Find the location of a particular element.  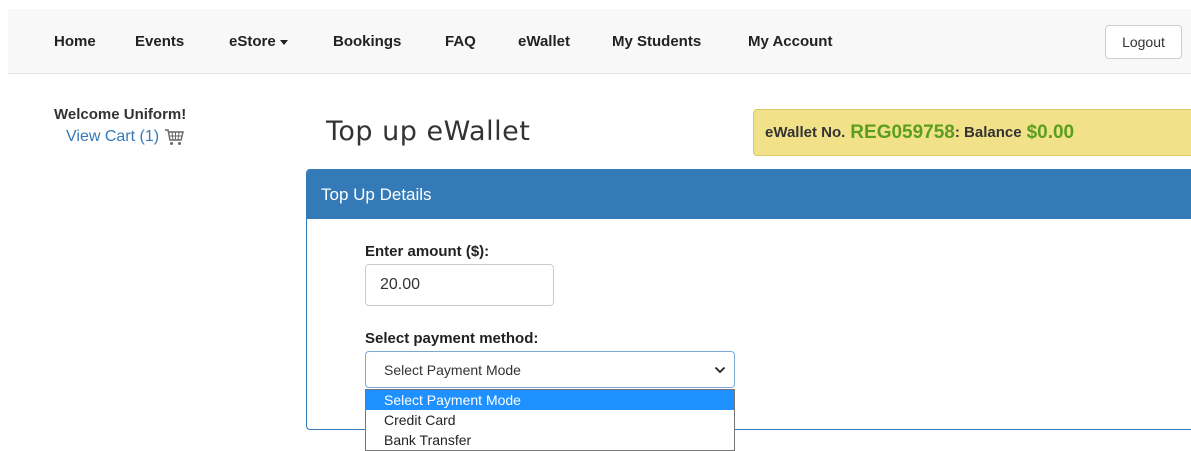

view-cart-link: View Cart (1) is located at coordinates (125, 137).